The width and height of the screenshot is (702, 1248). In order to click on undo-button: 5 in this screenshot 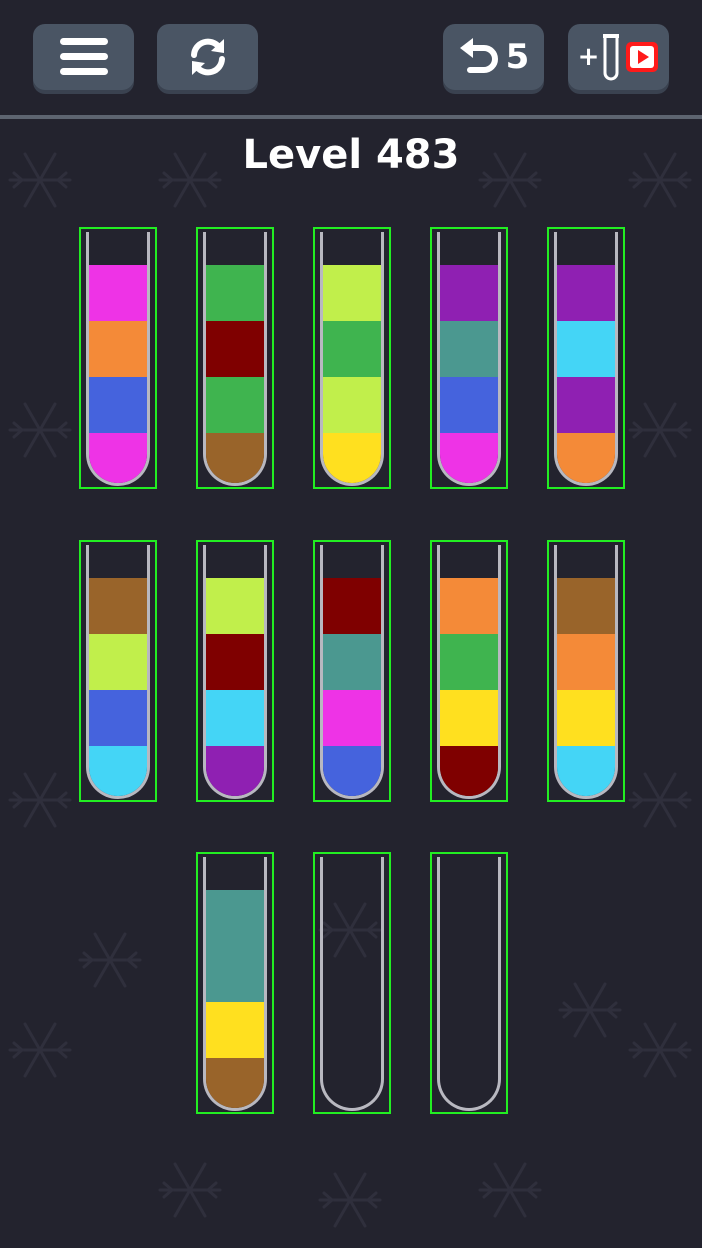, I will do `click(493, 57)`.